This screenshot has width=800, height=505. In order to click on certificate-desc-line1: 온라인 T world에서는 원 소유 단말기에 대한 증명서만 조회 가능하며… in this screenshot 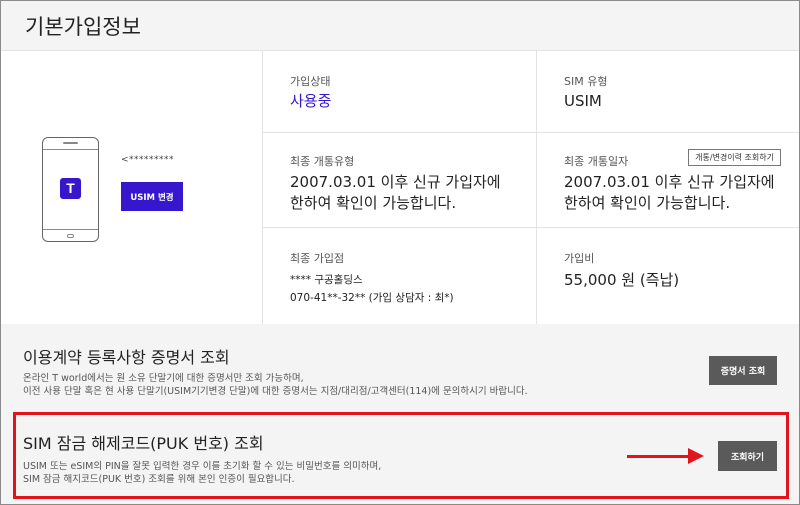, I will do `click(163, 378)`.